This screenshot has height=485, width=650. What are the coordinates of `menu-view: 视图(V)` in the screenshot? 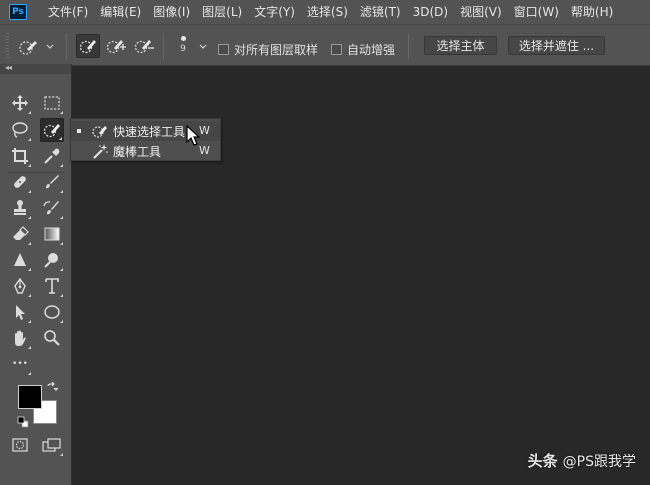 It's located at (481, 12).